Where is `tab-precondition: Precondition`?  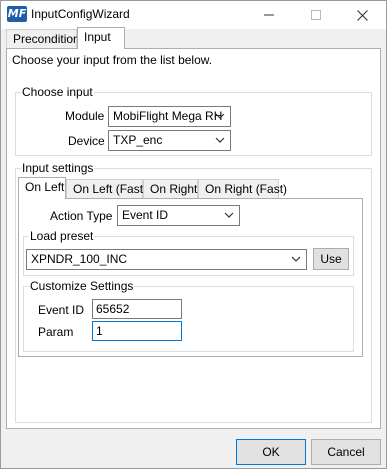
tab-precondition: Precondition is located at coordinates (43, 39).